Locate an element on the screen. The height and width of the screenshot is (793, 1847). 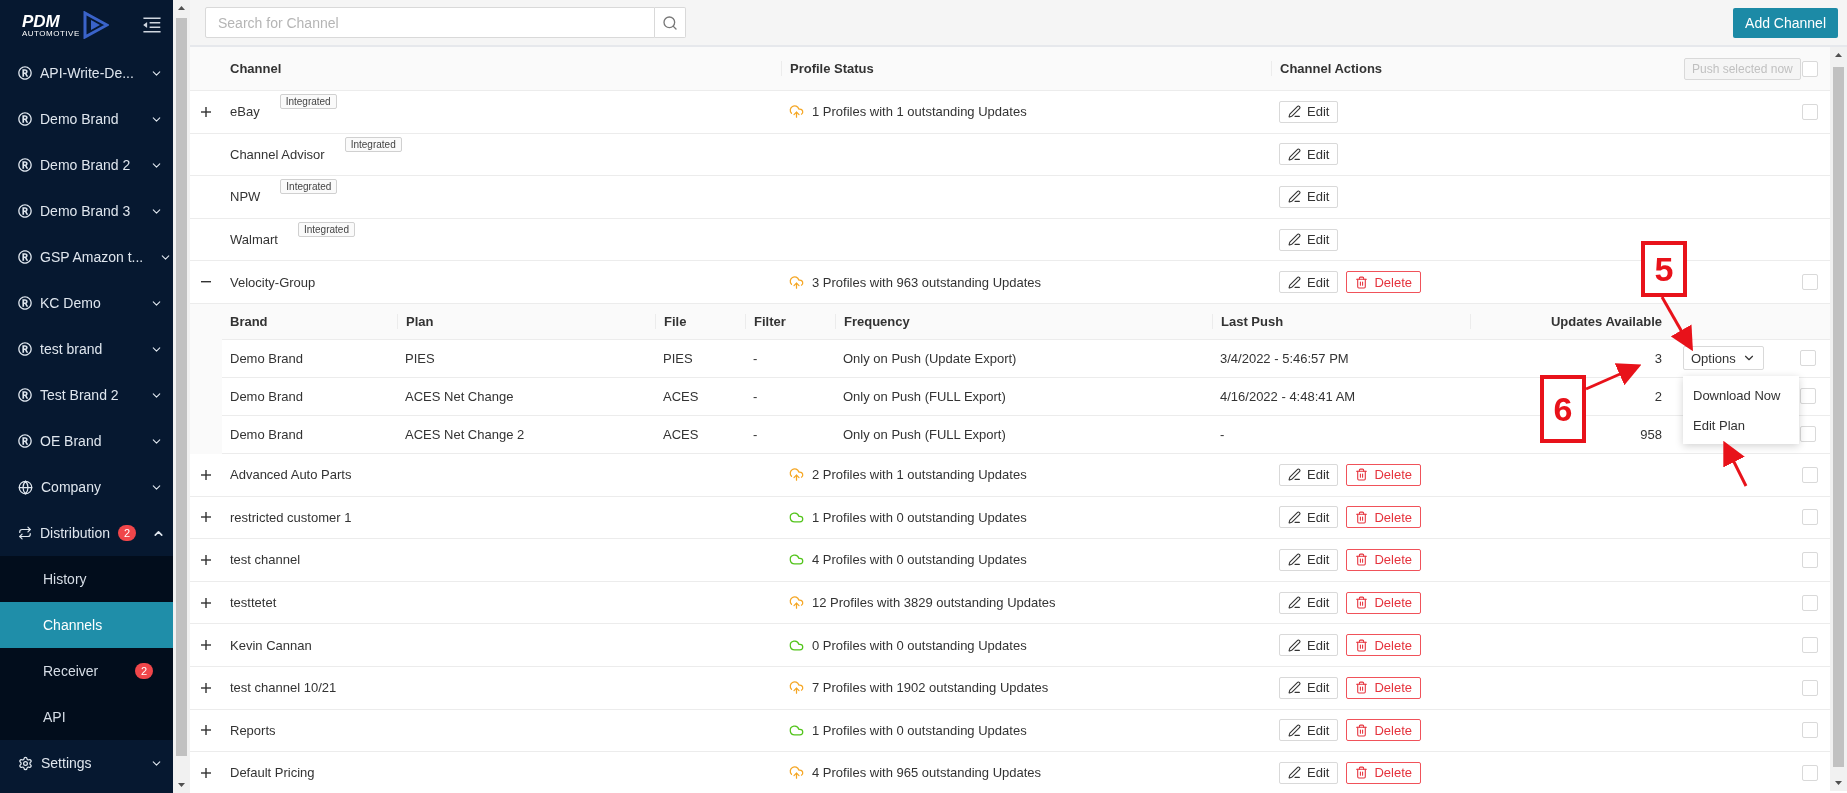
count-badge: 2 is located at coordinates (127, 533).